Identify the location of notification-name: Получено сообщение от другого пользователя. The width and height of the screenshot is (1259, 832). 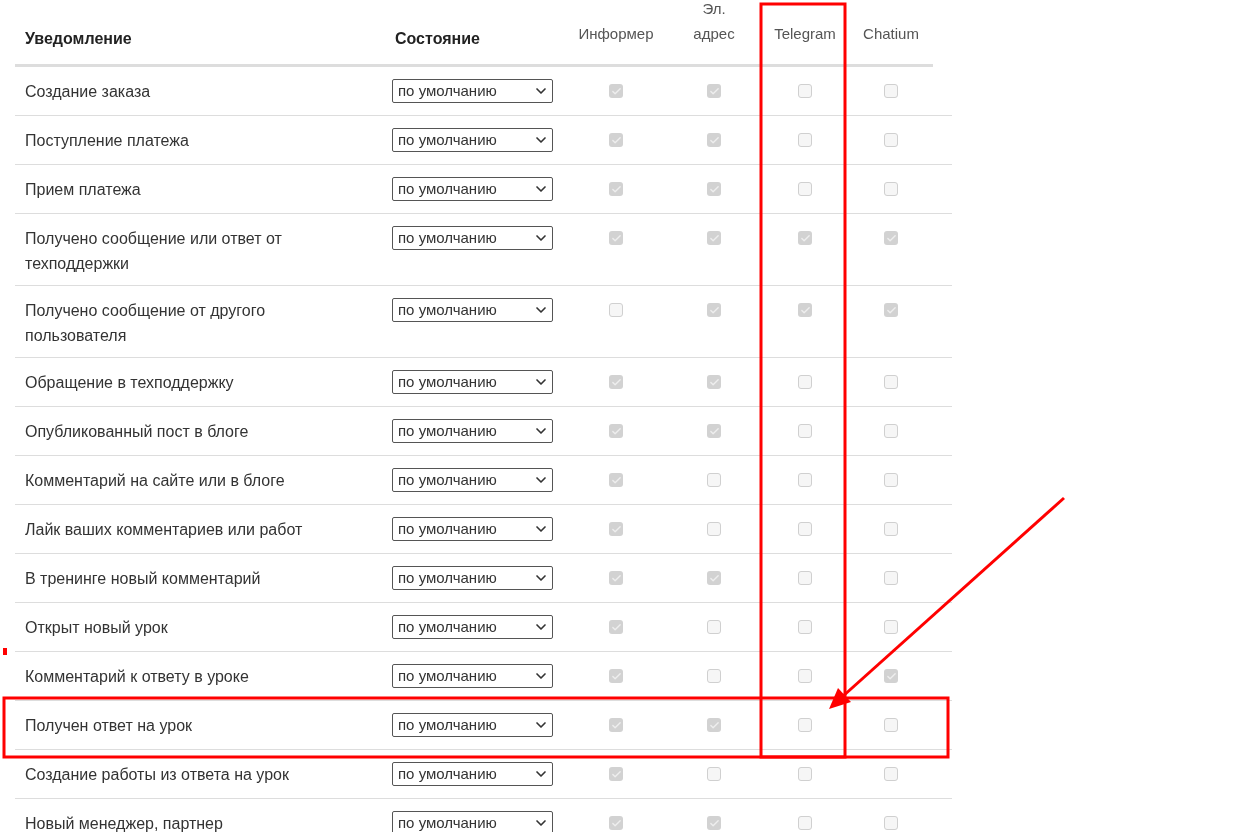
(145, 323).